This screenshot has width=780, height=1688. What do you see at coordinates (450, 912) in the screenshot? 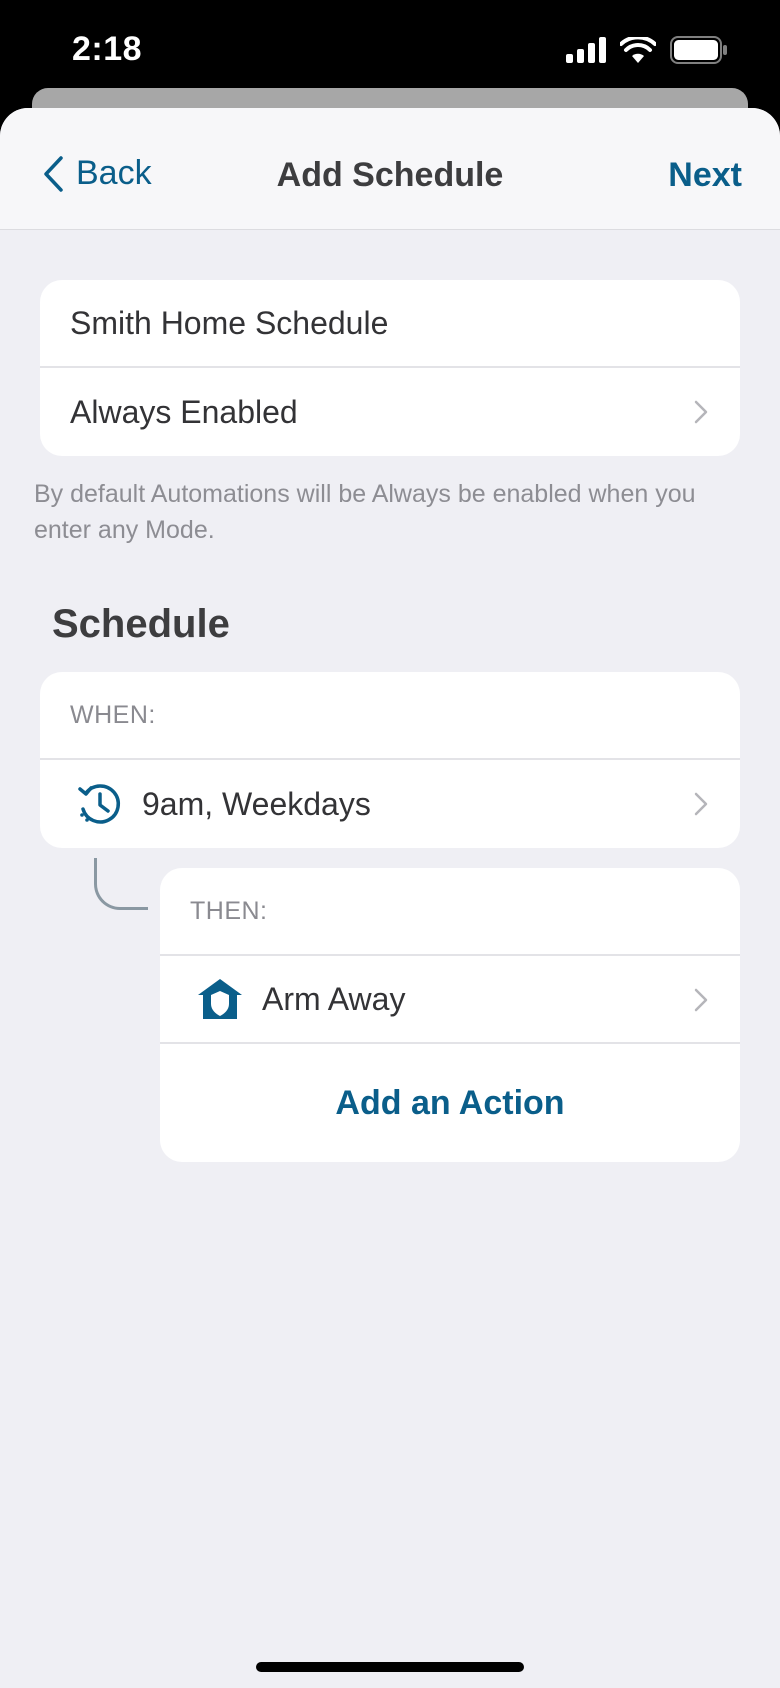
I see `then-label-row: THEN:` at bounding box center [450, 912].